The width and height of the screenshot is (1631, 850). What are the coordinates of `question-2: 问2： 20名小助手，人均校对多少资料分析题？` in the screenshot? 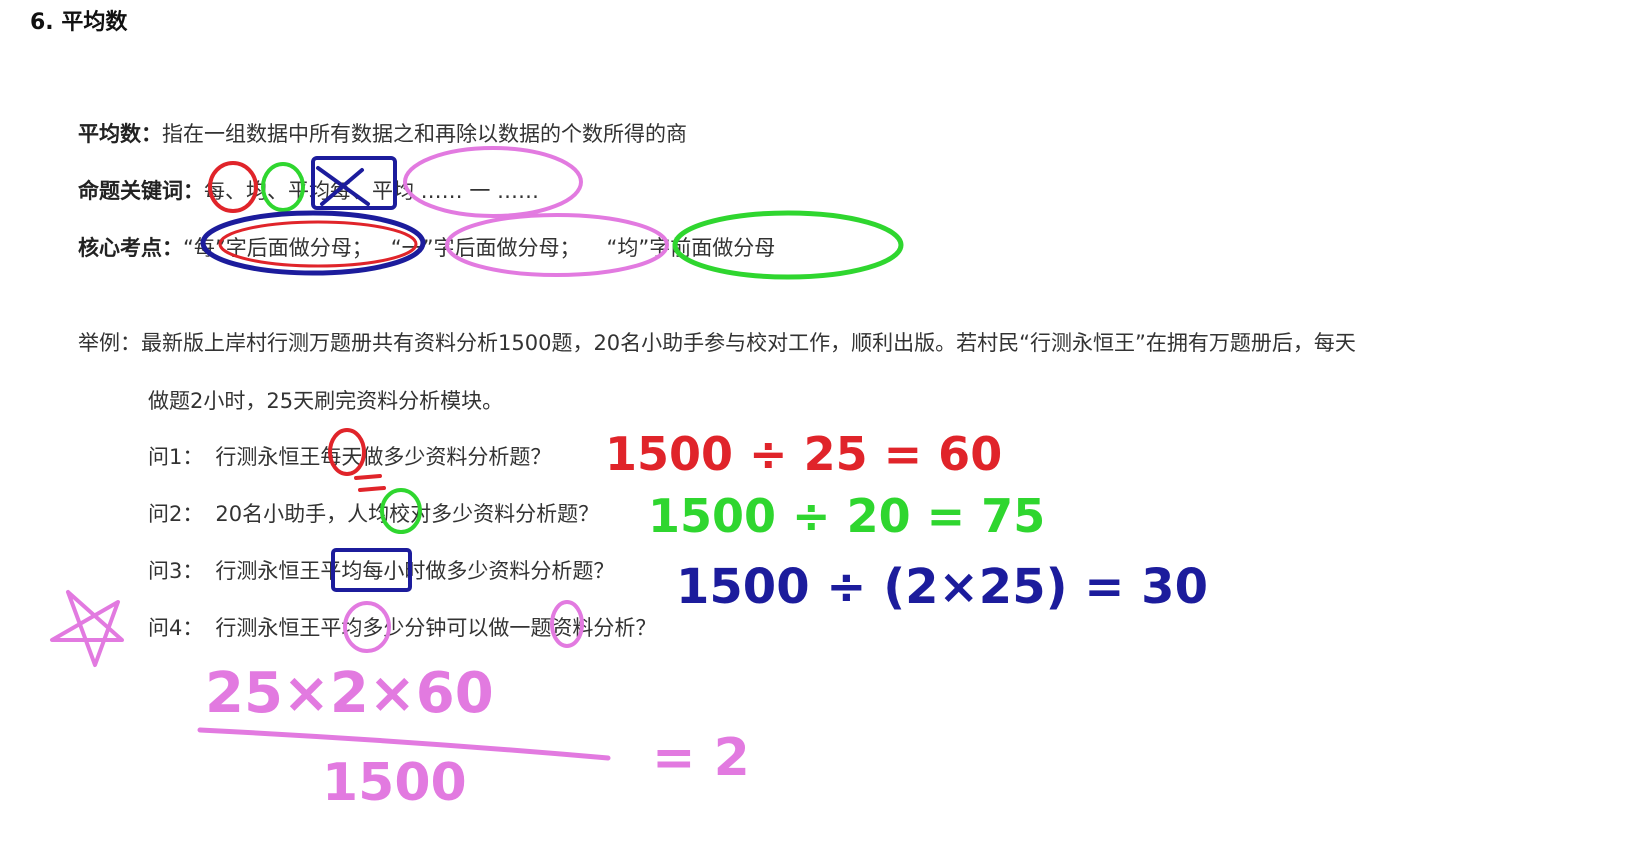 It's located at (373, 513).